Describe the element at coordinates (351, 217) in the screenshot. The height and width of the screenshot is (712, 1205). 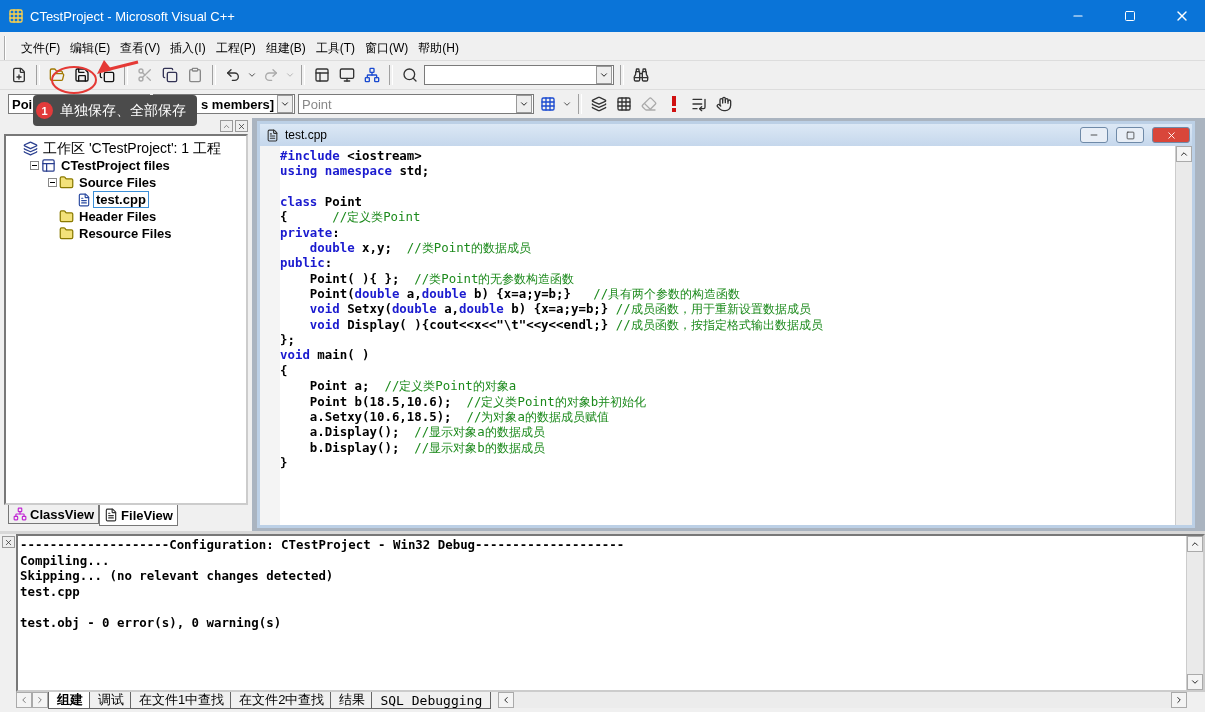
I see `code-line: { //定义类Point` at that location.